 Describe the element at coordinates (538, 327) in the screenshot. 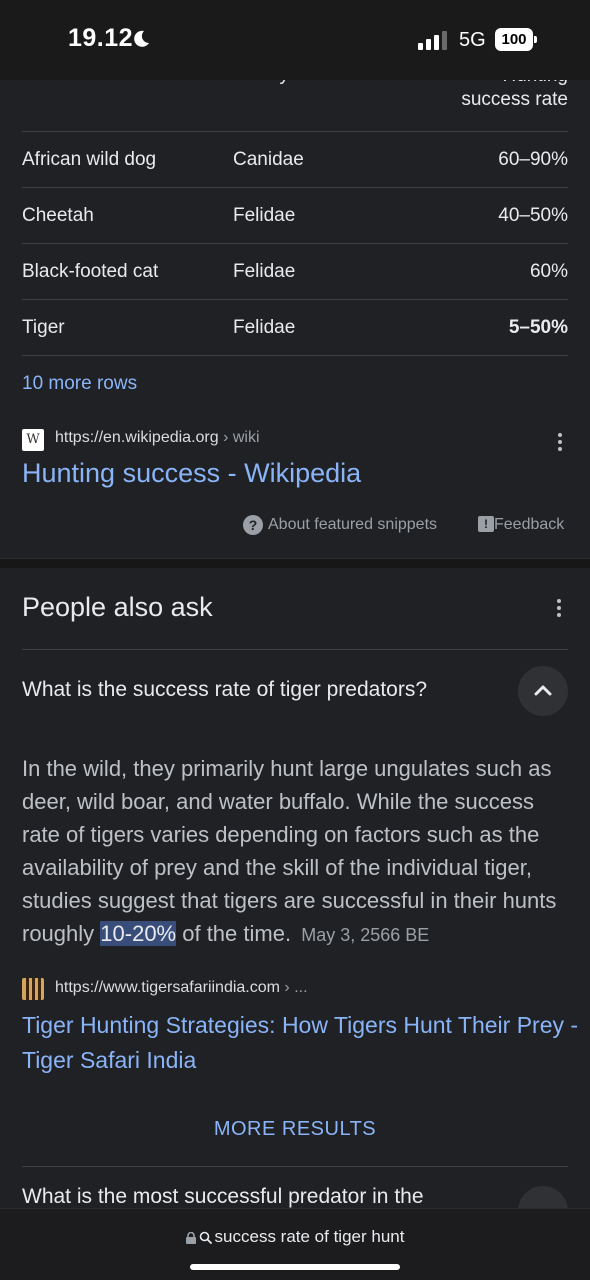

I see `cell-rate: 5–50%` at that location.